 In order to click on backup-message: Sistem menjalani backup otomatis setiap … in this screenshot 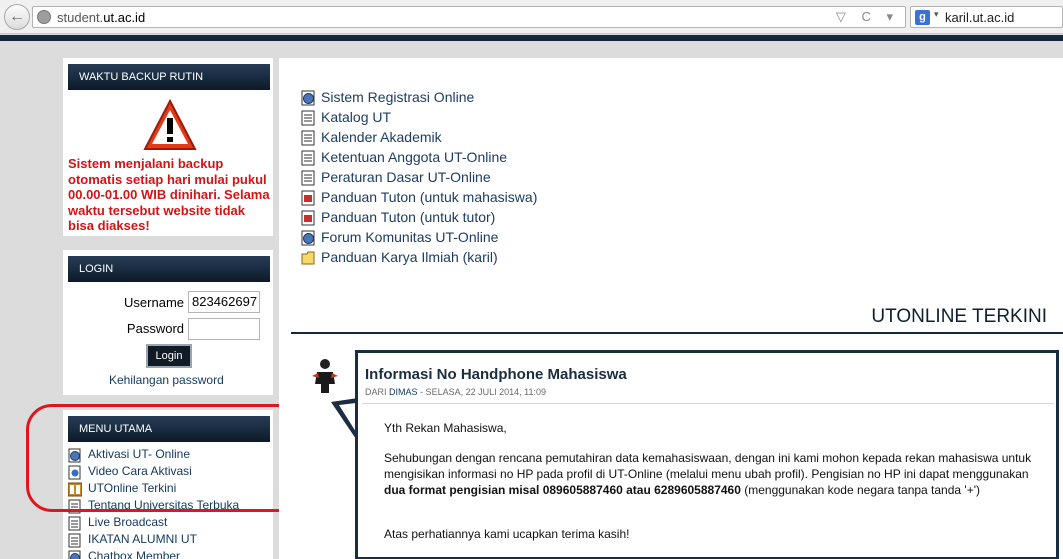, I will do `click(169, 194)`.